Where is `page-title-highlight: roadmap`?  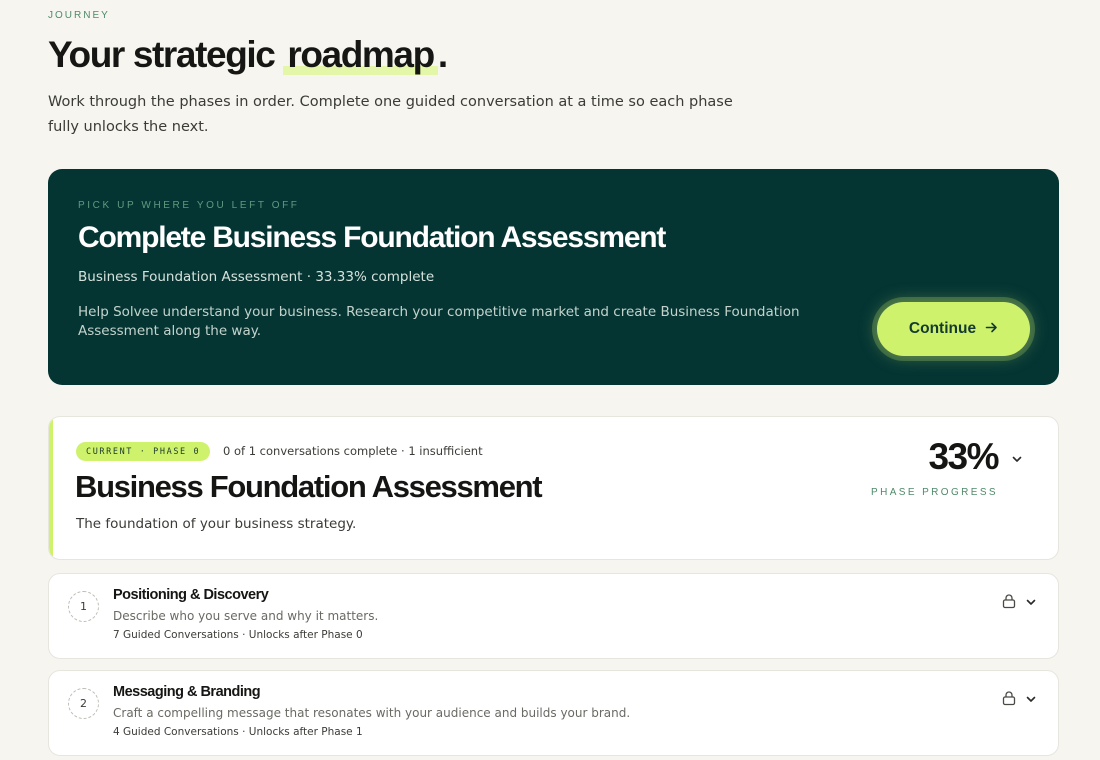
page-title-highlight: roadmap is located at coordinates (360, 54).